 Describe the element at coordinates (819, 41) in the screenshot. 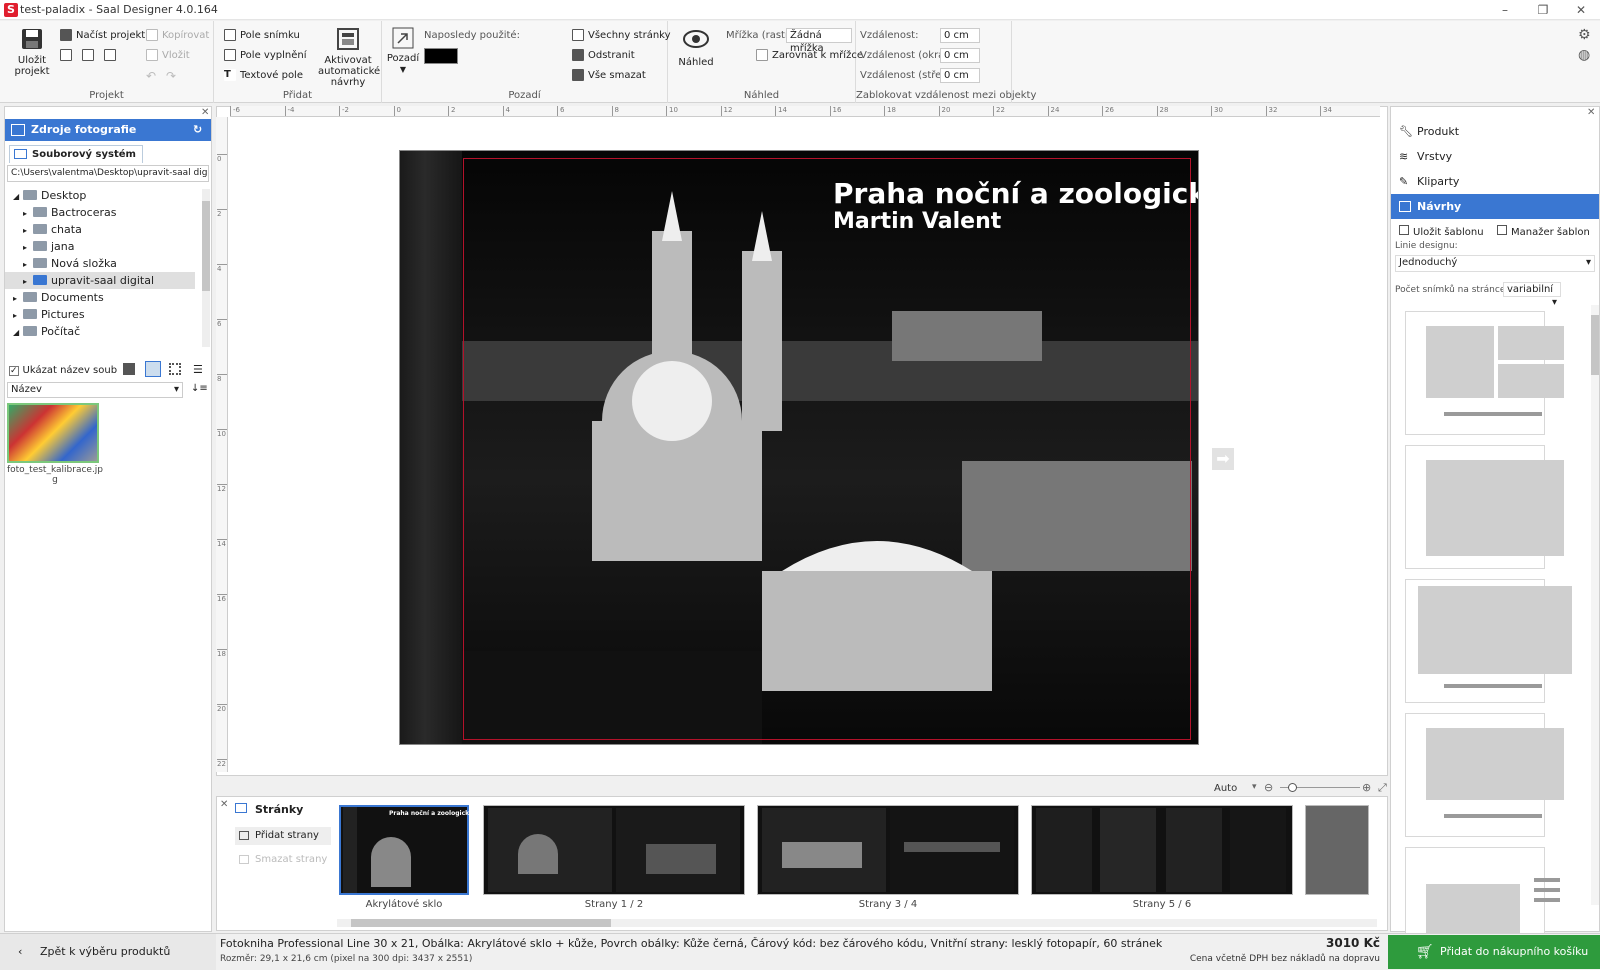

I see `grid-select: Žádná mřížka` at that location.